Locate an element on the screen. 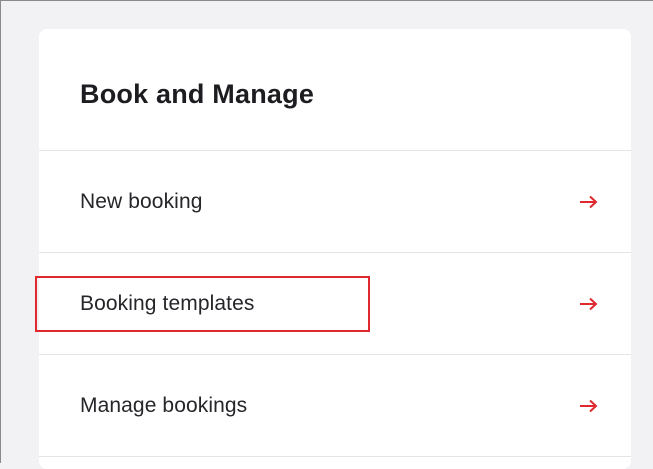  menu-item-label: Booking templates is located at coordinates (167, 303).